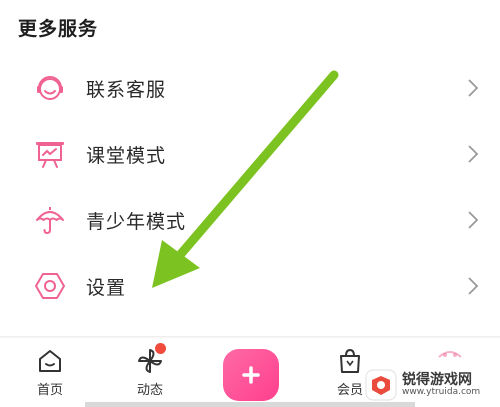 The height and width of the screenshot is (407, 500). What do you see at coordinates (50, 221) in the screenshot?
I see `umbrella-icon` at bounding box center [50, 221].